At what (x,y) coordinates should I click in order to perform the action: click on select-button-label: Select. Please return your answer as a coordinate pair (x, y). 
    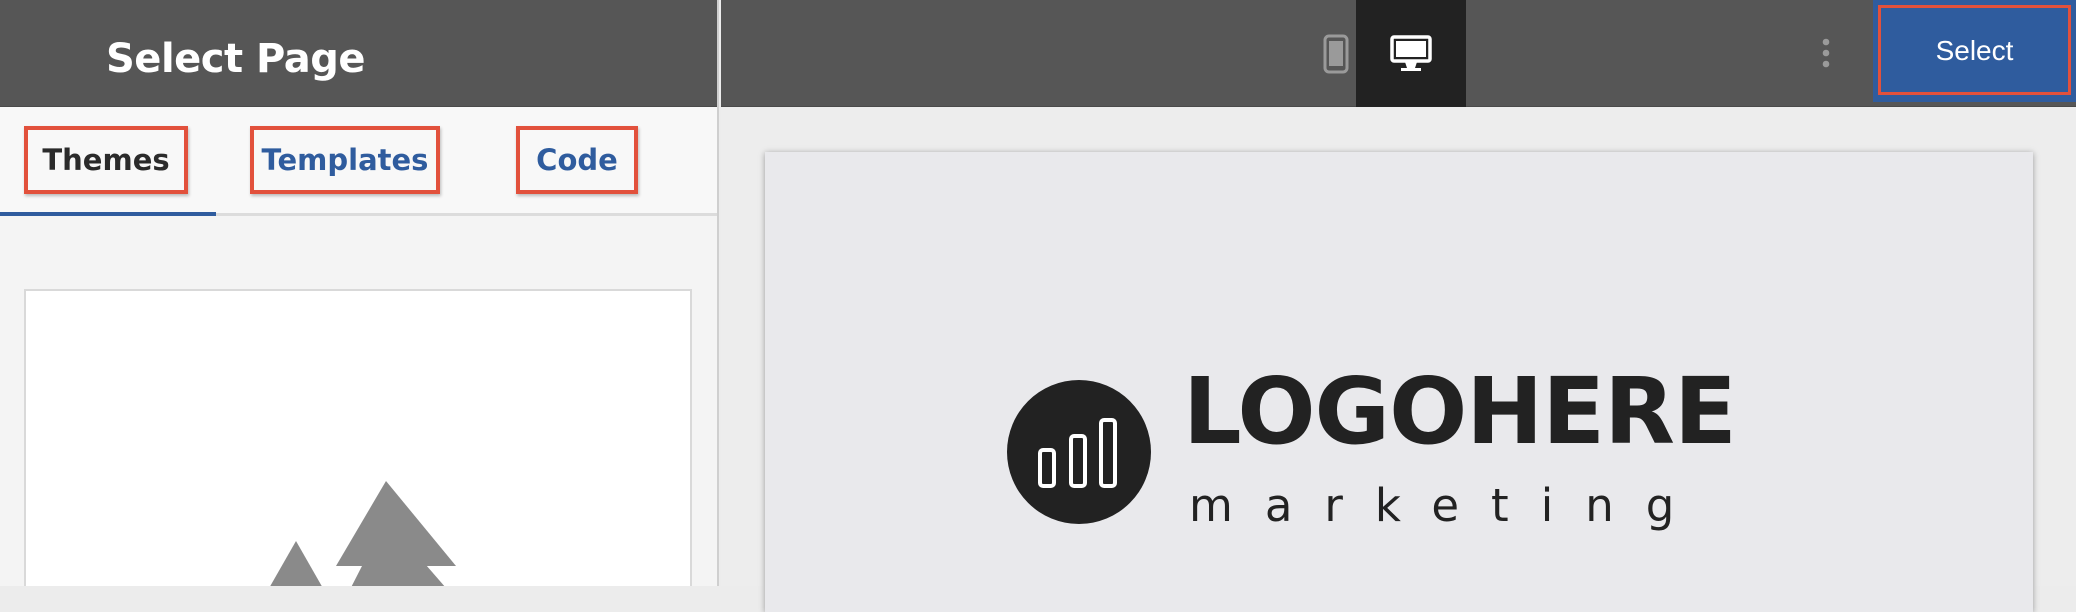
    Looking at the image, I should click on (1974, 50).